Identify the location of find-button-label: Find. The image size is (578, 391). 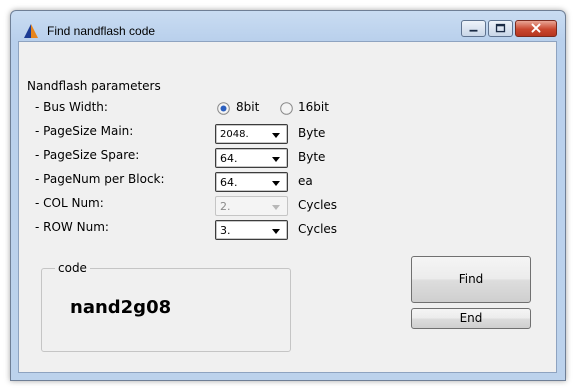
(471, 279).